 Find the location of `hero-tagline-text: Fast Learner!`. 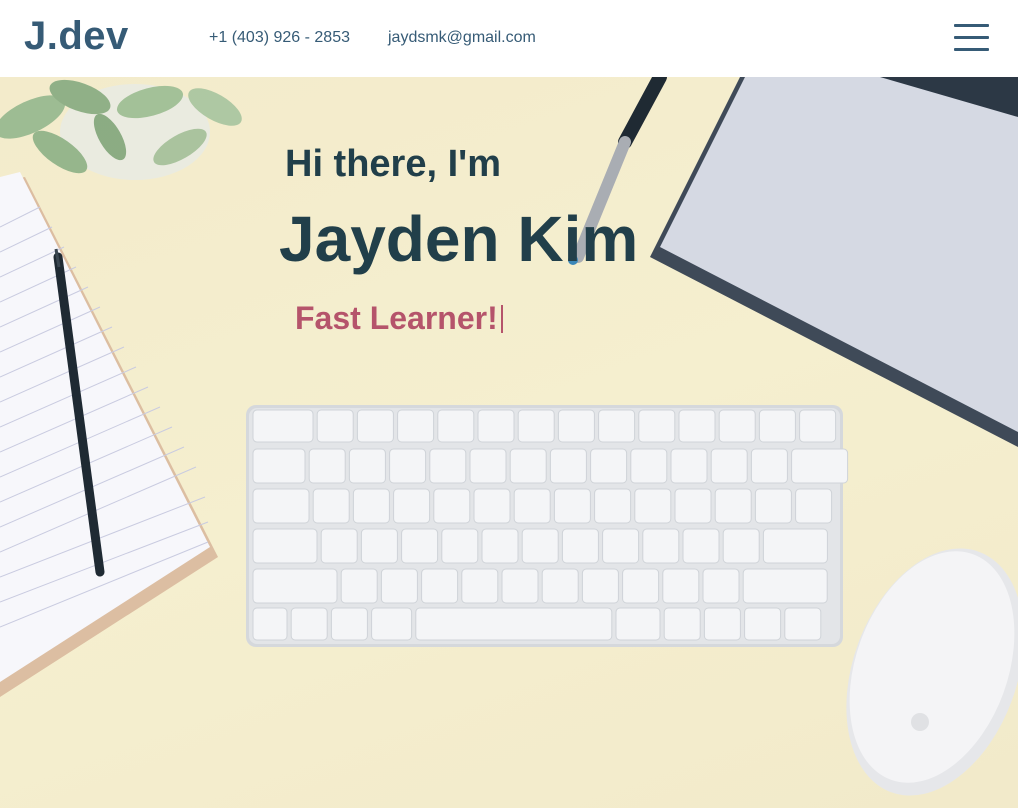

hero-tagline-text: Fast Learner! is located at coordinates (396, 318).